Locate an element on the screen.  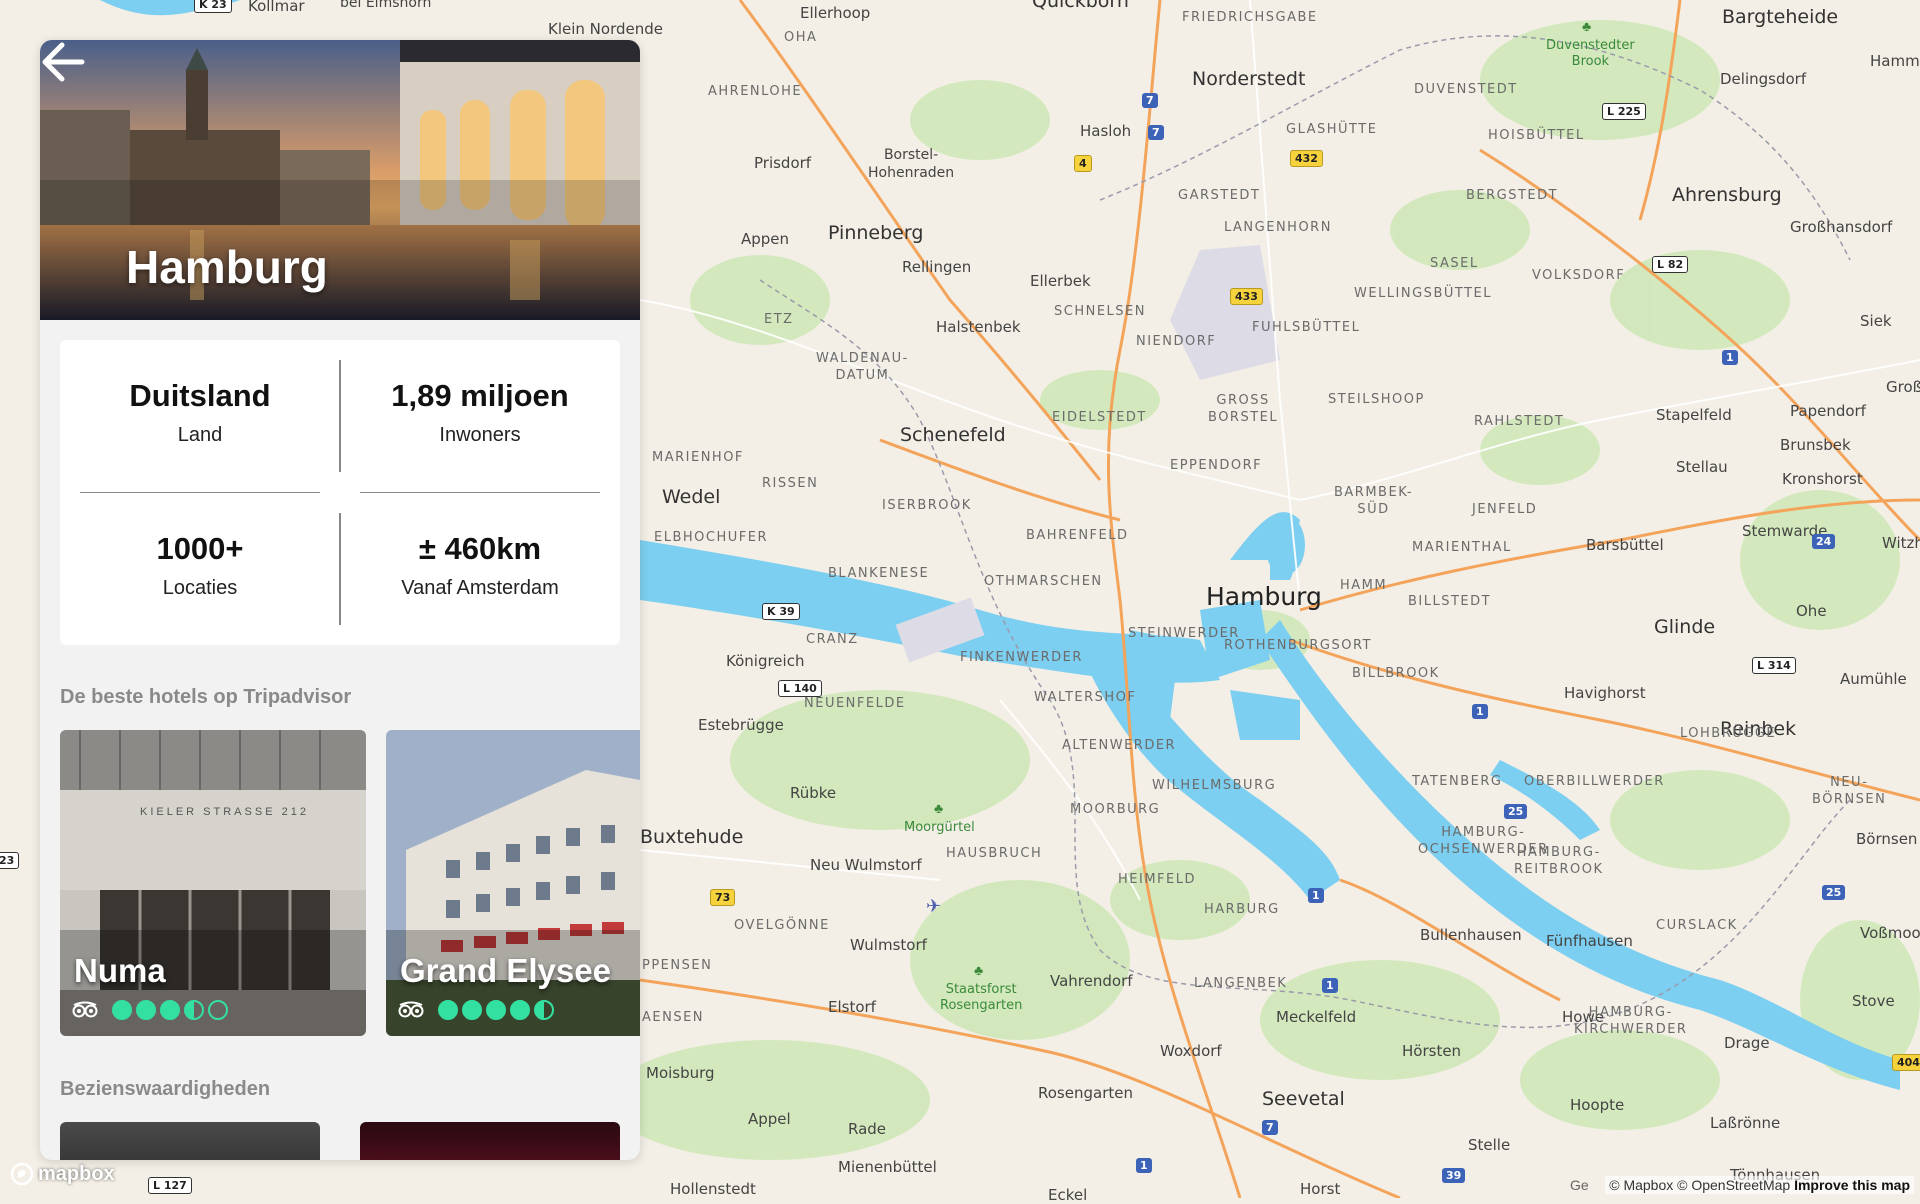
stat-label: Vanaf Amsterdam is located at coordinates (480, 588).